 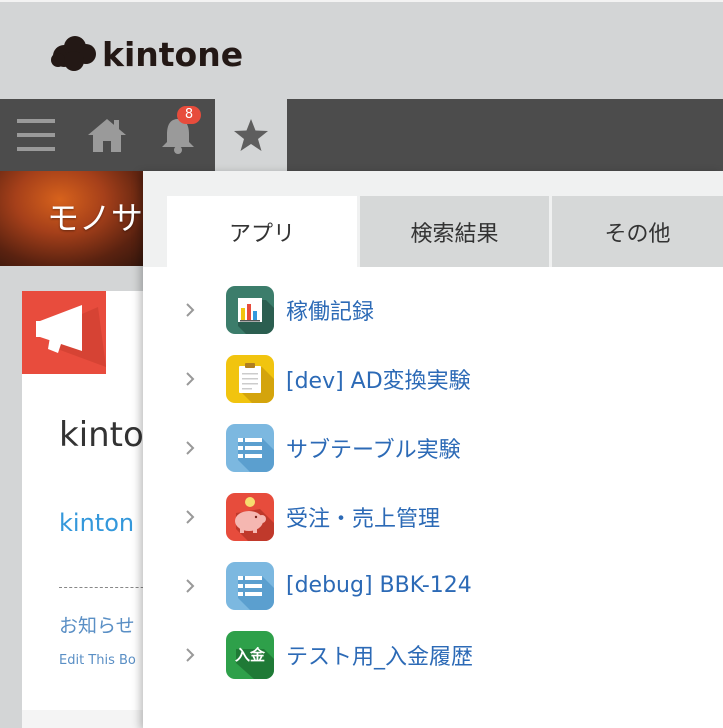 I want to click on list-item-app: [dev] AD変換実験, so click(x=433, y=378).